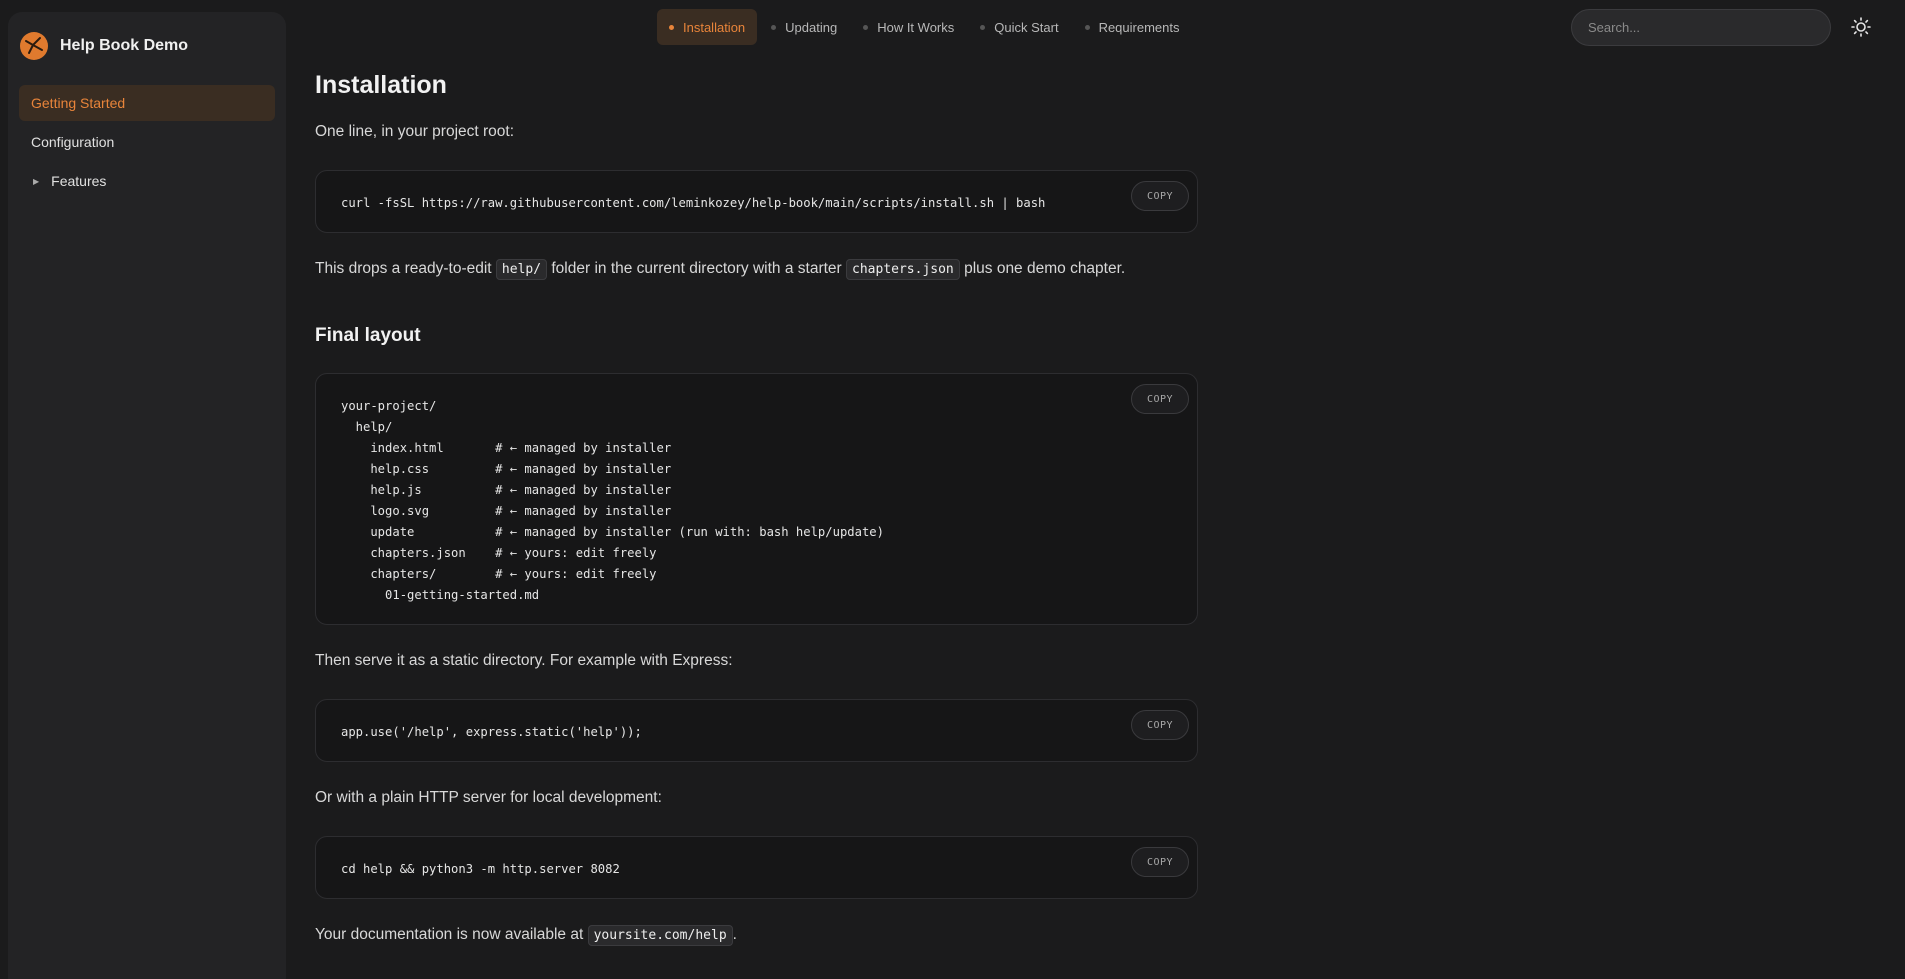 This screenshot has height=979, width=1905. What do you see at coordinates (449, 934) in the screenshot?
I see `paragraph-text: Your documentation is now available at` at bounding box center [449, 934].